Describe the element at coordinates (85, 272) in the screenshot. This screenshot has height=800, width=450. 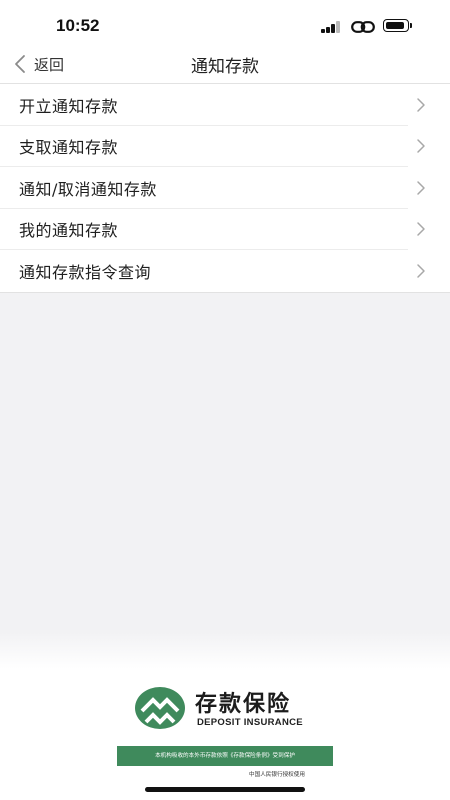
I see `menu-item-label: 通知存款指令查询` at that location.